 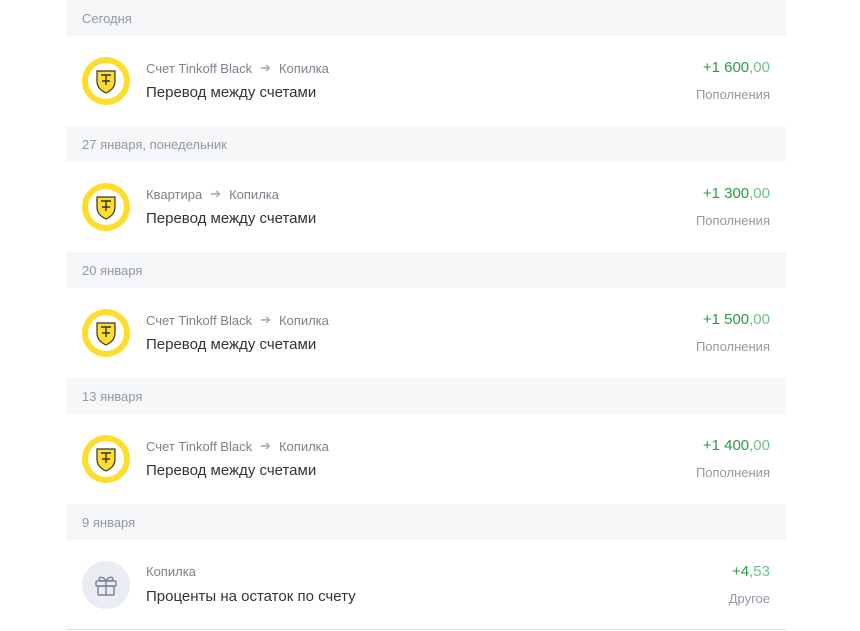 I want to click on operation-amount: +1 400,00, so click(x=736, y=445).